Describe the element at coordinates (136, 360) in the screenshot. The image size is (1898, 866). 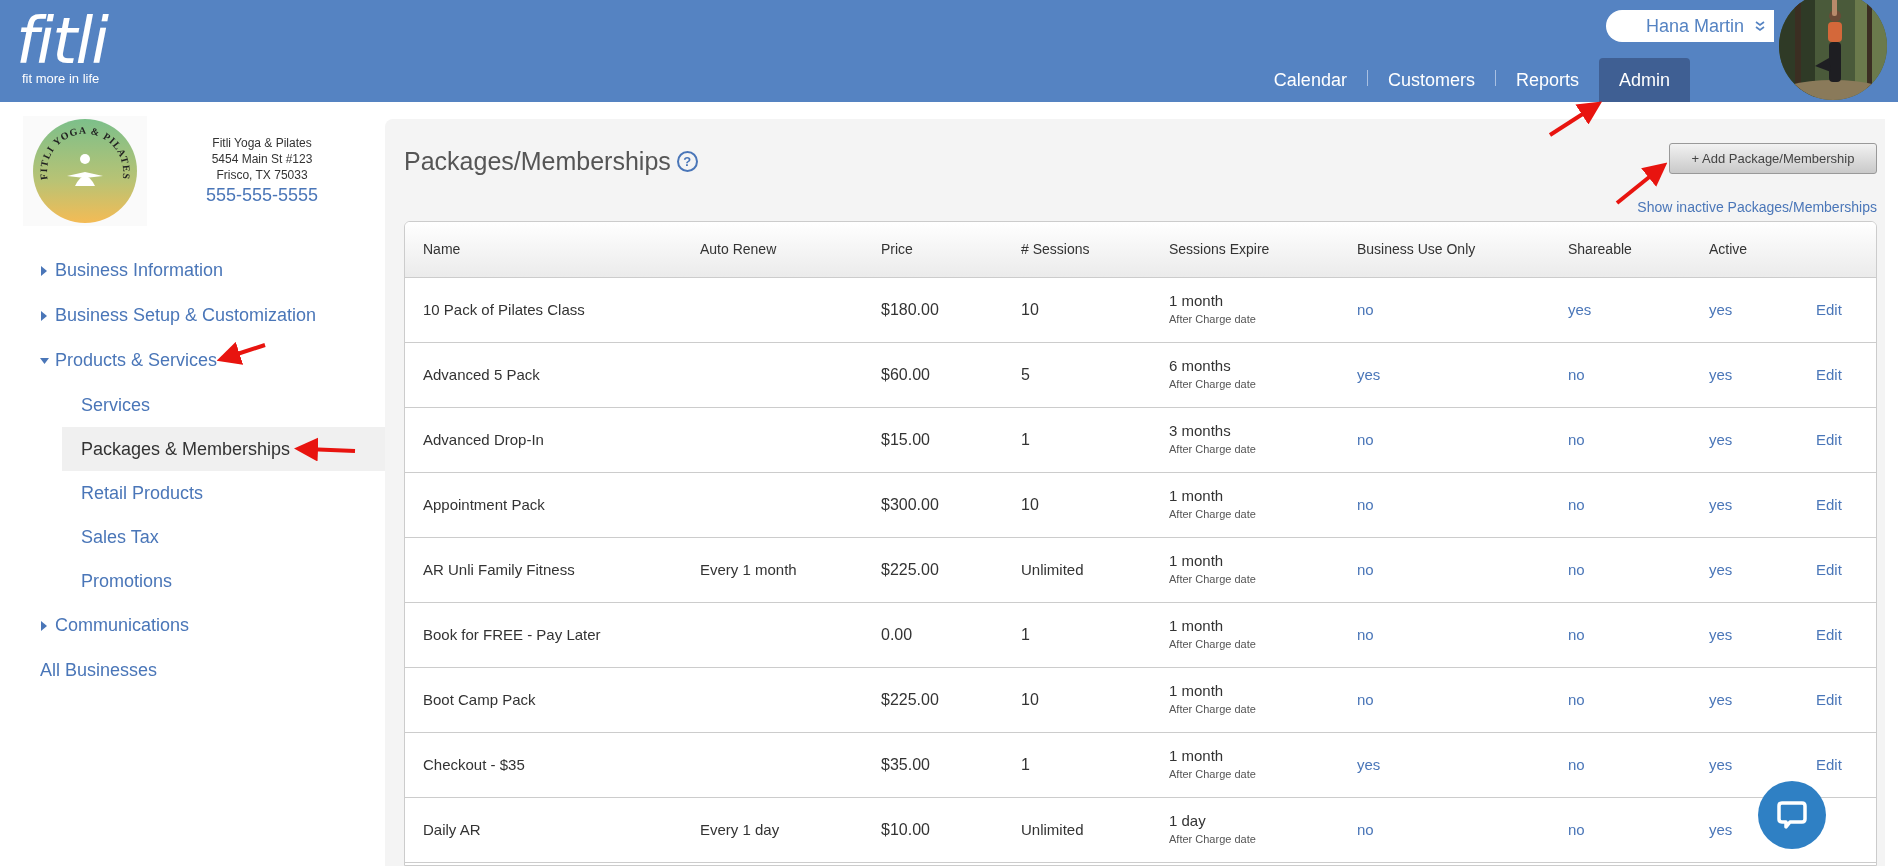
I see `sidebar-item: Products & Services` at that location.